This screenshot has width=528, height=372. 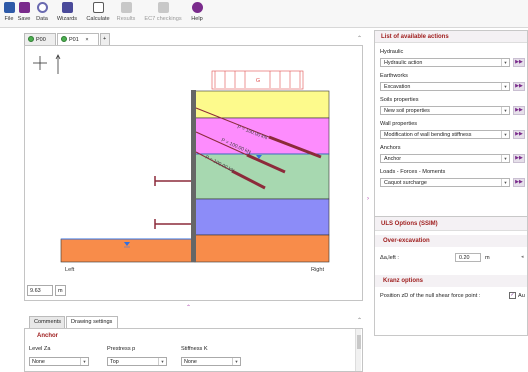 What do you see at coordinates (193, 176) in the screenshot?
I see `retaining-wall` at bounding box center [193, 176].